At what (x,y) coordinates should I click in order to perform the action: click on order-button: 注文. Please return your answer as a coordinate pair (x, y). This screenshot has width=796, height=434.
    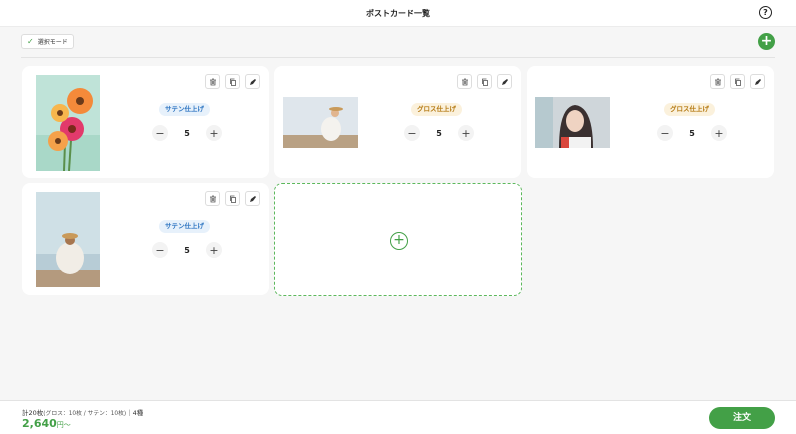
    Looking at the image, I should click on (742, 418).